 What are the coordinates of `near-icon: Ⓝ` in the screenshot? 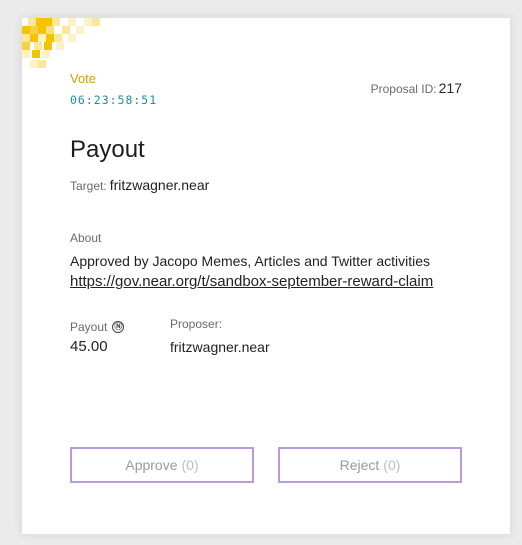 It's located at (118, 327).